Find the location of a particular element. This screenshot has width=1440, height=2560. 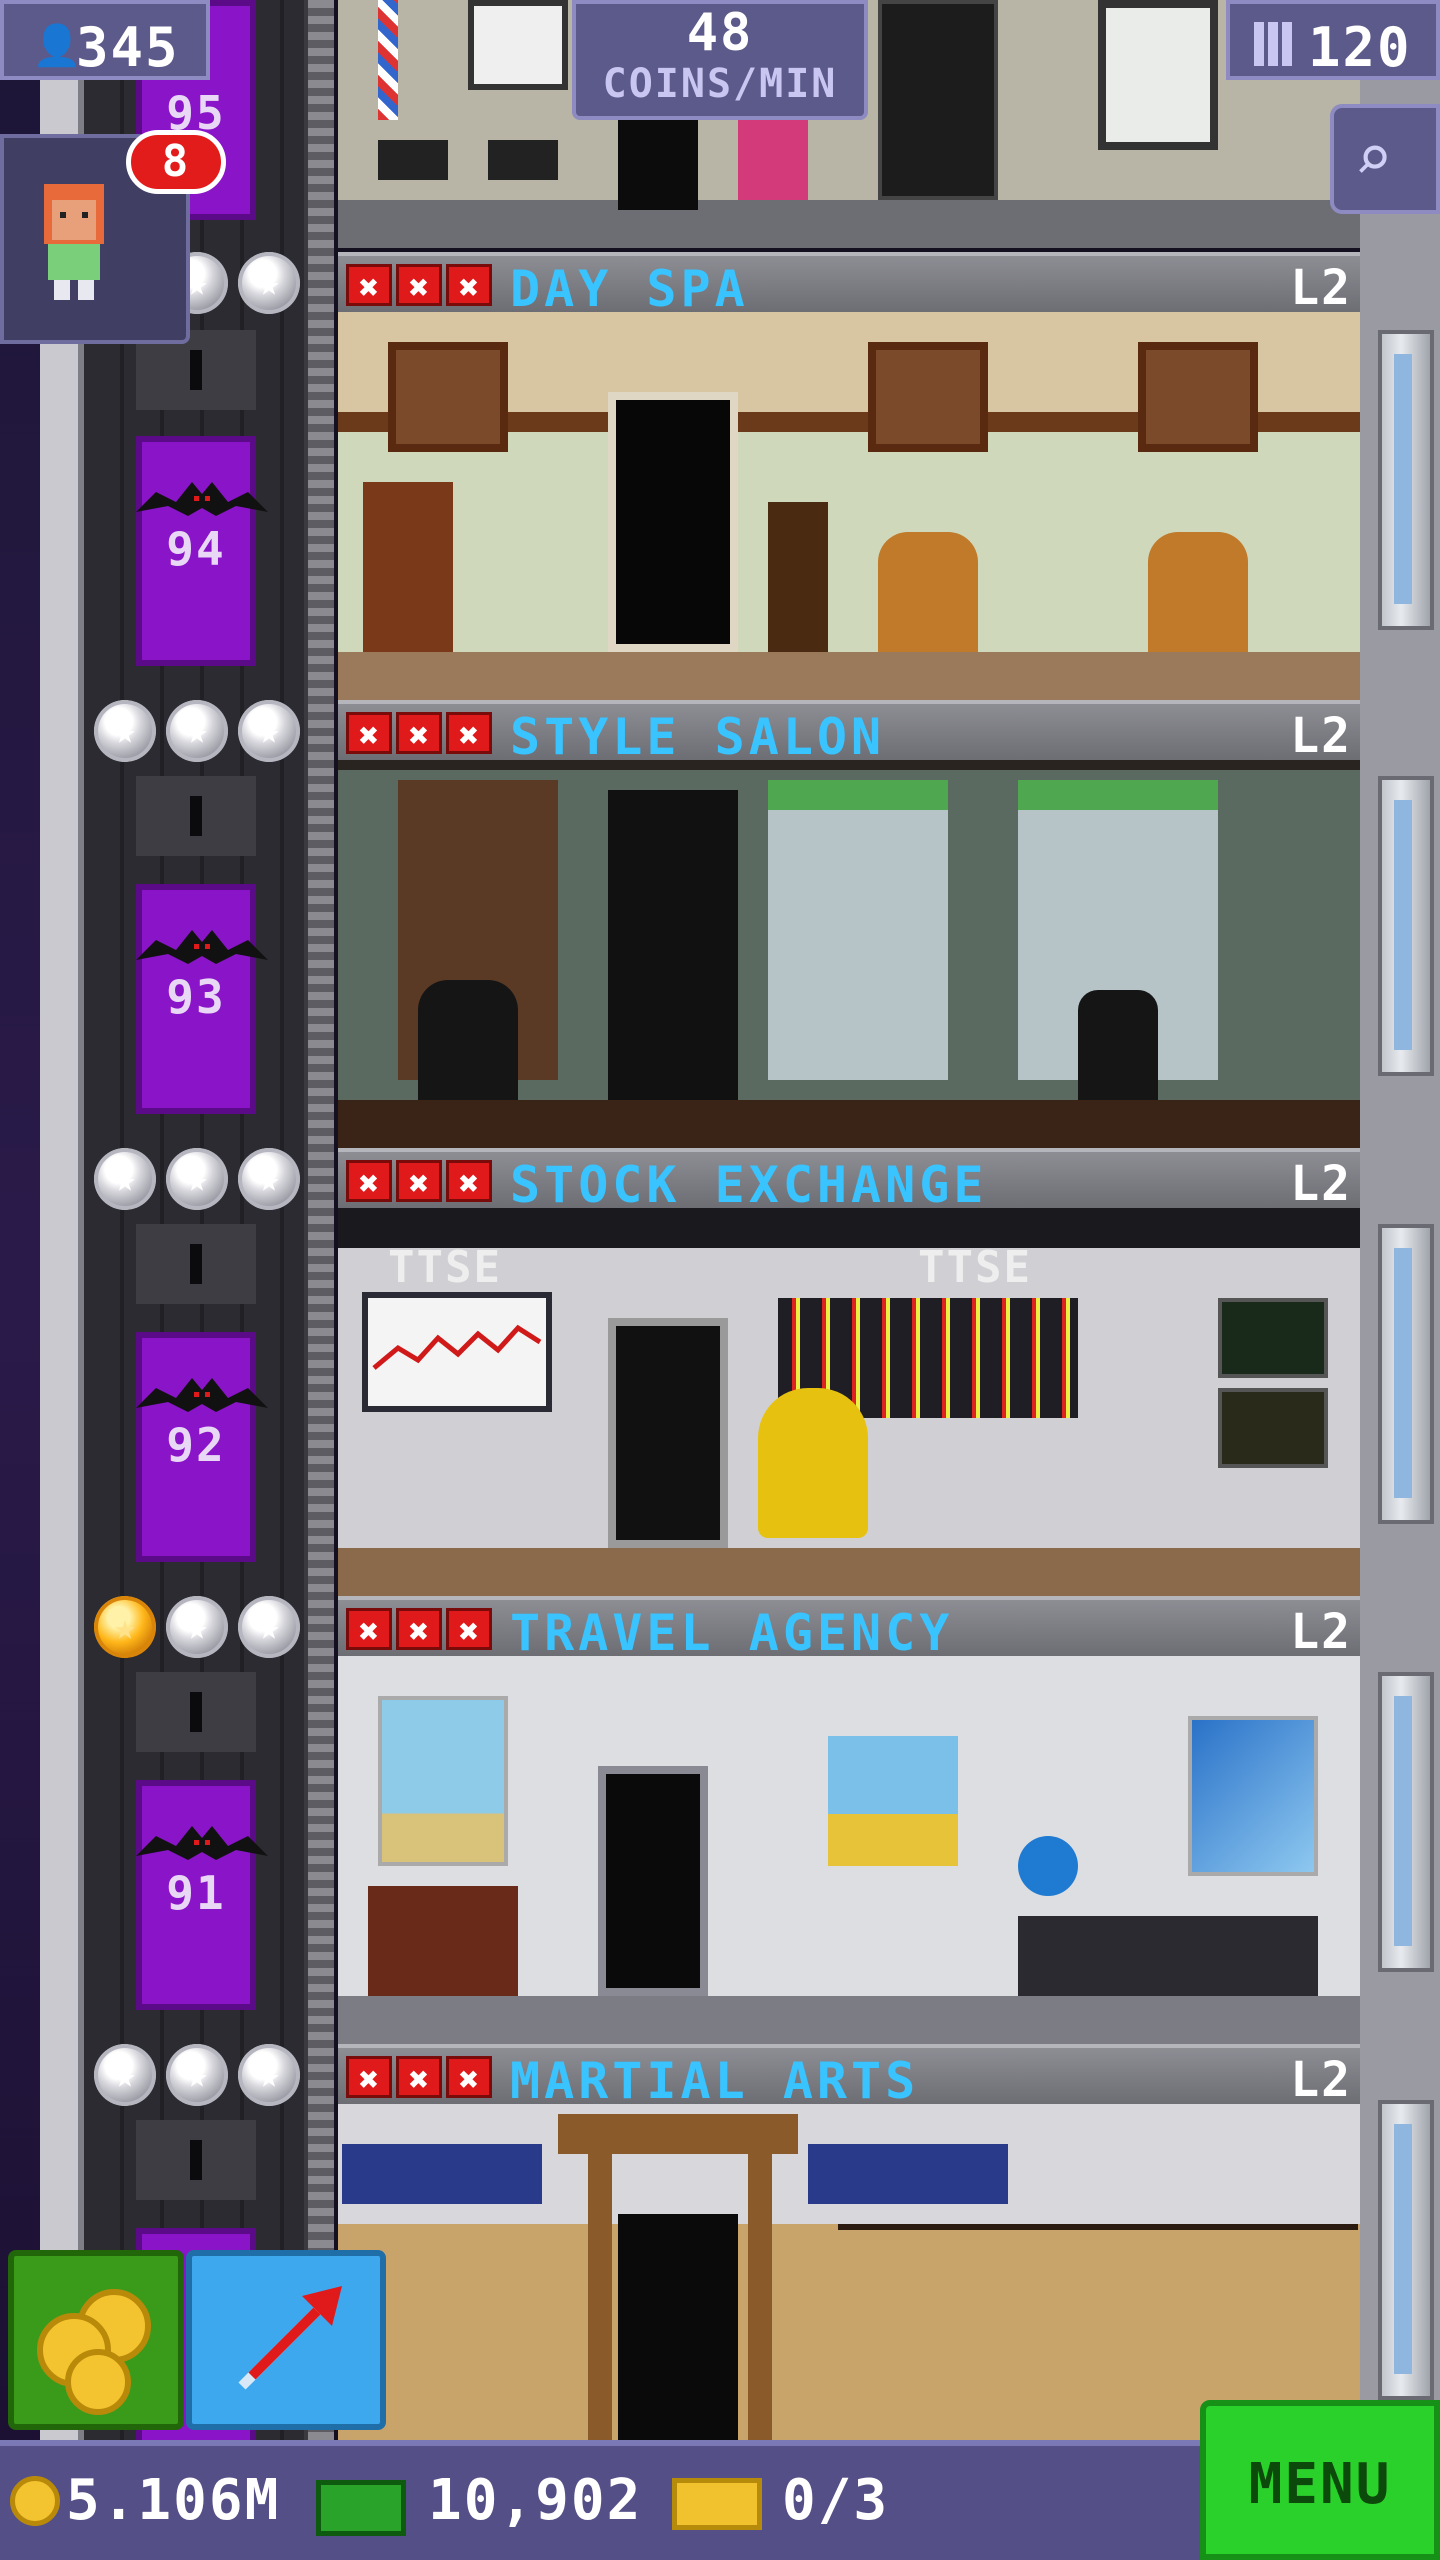

bux-icon is located at coordinates (361, 2508).